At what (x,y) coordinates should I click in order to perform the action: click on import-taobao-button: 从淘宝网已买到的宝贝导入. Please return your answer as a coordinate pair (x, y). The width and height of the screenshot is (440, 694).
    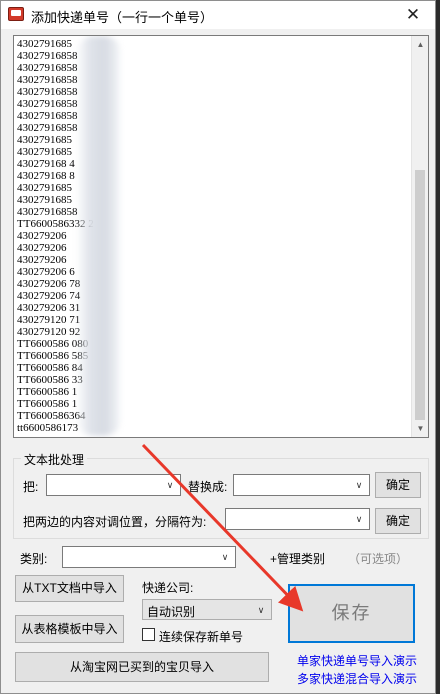
    Looking at the image, I should click on (142, 667).